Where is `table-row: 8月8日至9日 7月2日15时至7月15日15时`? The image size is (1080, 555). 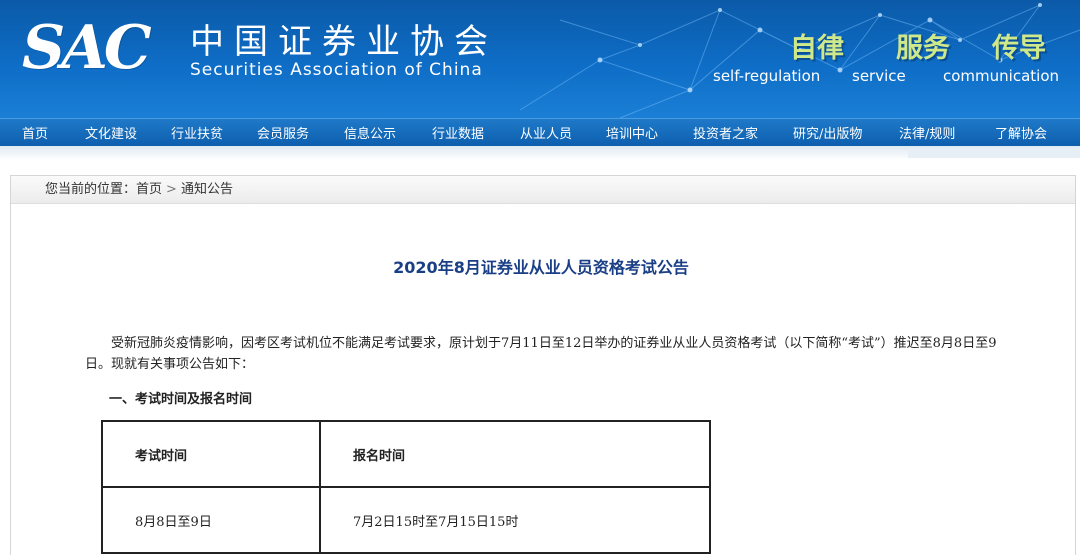
table-row: 8月8日至9日 7月2日15时至7月15日15时 is located at coordinates (406, 520).